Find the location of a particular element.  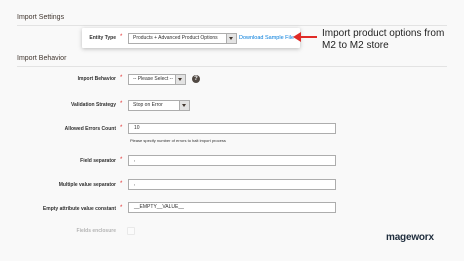

validation-strategy-value: Stop on Error is located at coordinates (148, 105).